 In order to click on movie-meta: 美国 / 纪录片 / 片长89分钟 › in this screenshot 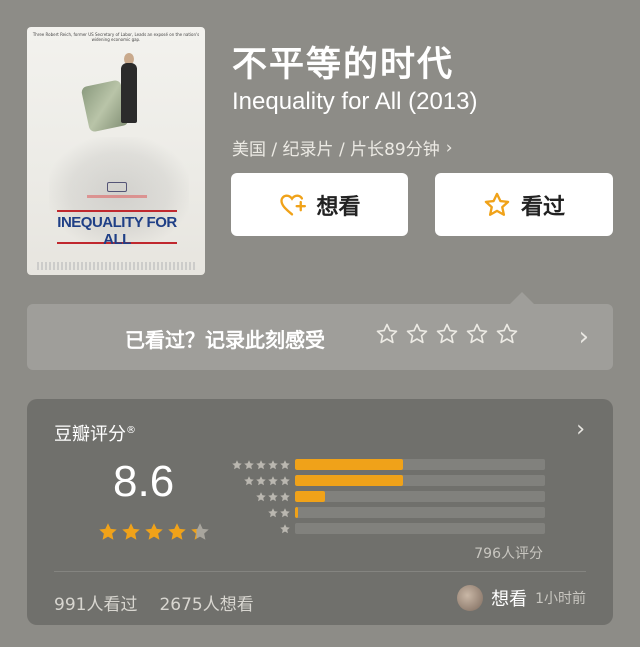, I will do `click(342, 148)`.